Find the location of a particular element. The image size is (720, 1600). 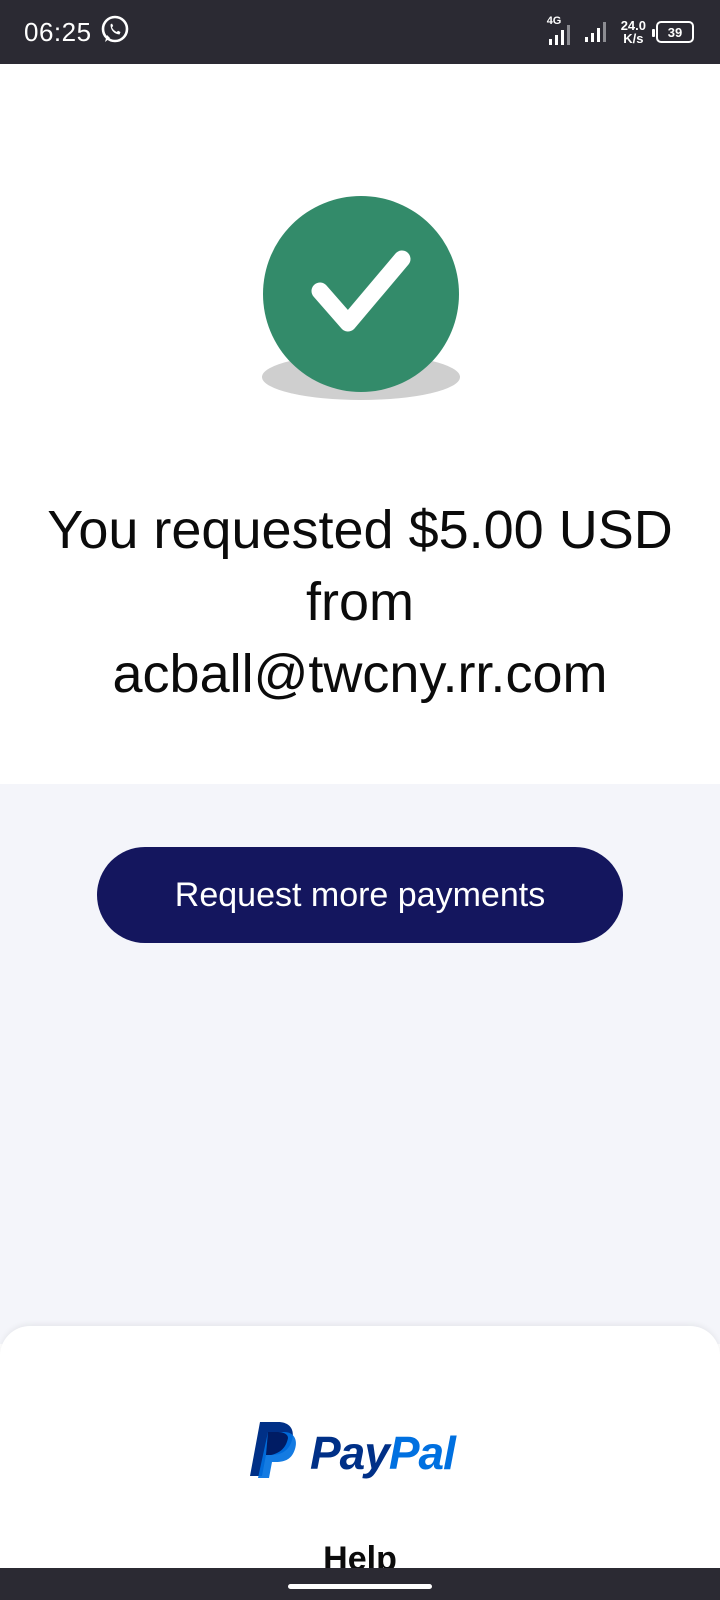

battery-level: 39 is located at coordinates (675, 32).